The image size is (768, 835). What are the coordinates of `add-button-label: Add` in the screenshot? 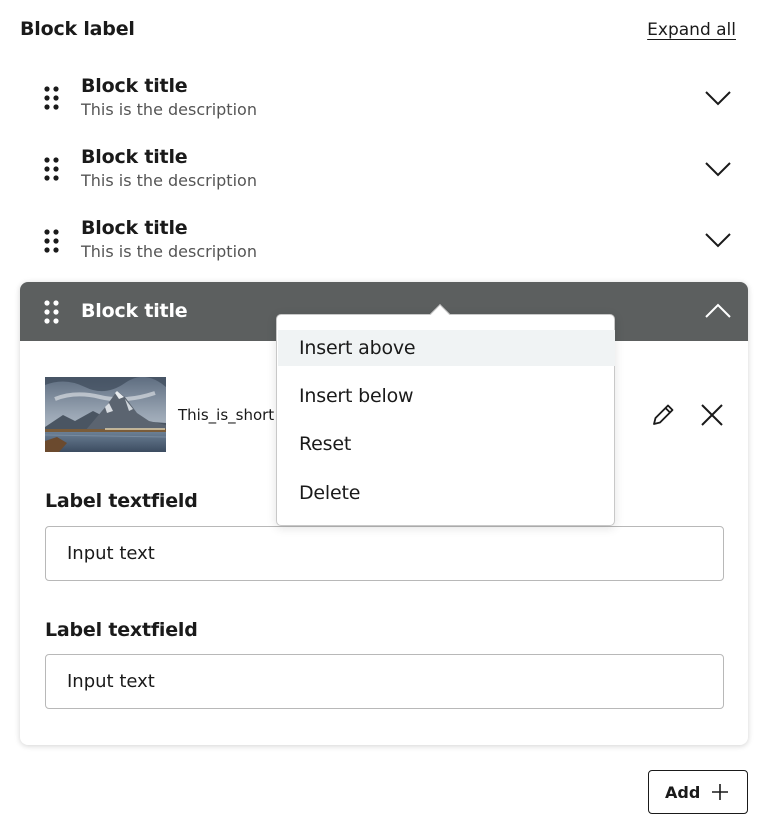 It's located at (683, 792).